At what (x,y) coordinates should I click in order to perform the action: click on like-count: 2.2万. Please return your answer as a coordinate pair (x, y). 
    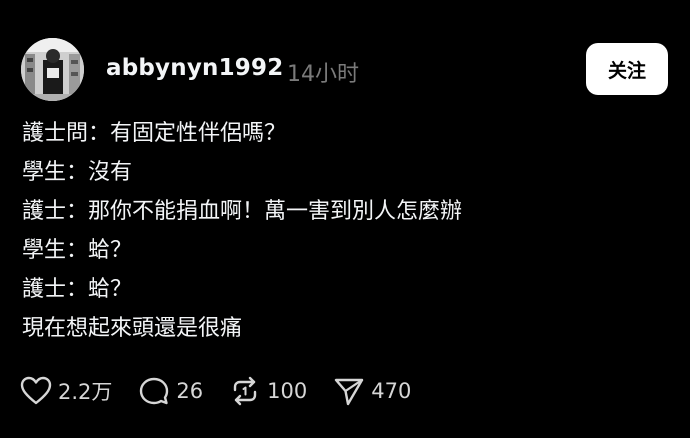
    Looking at the image, I should click on (85, 392).